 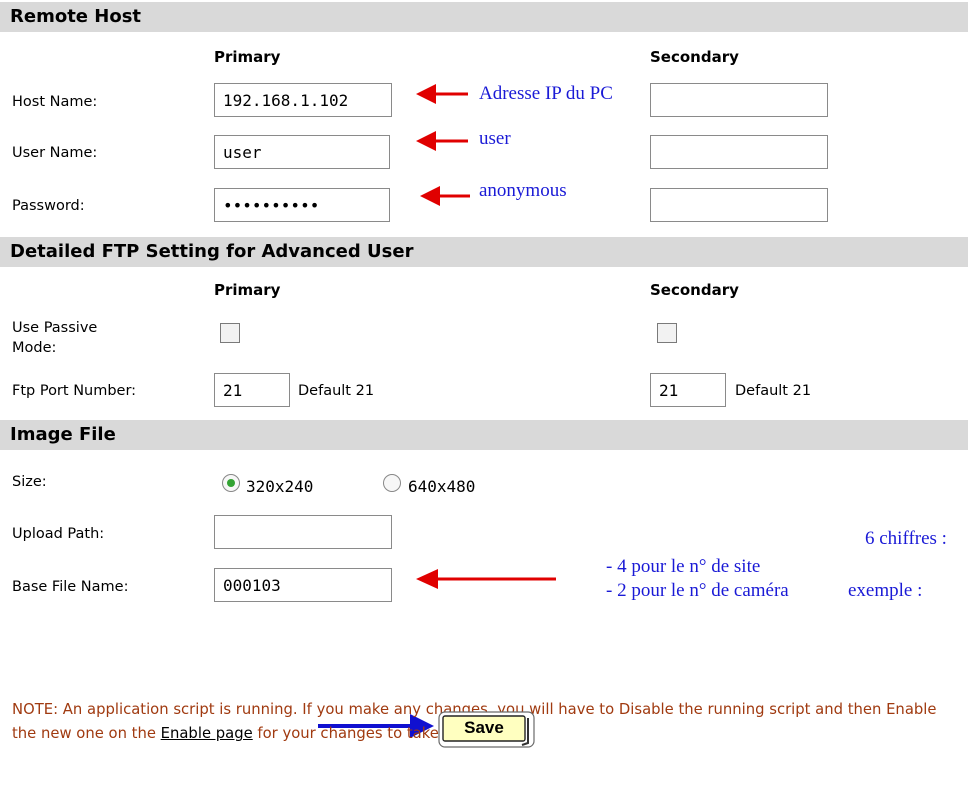 What do you see at coordinates (486, 579) in the screenshot?
I see `red-arrow-base-file-name` at bounding box center [486, 579].